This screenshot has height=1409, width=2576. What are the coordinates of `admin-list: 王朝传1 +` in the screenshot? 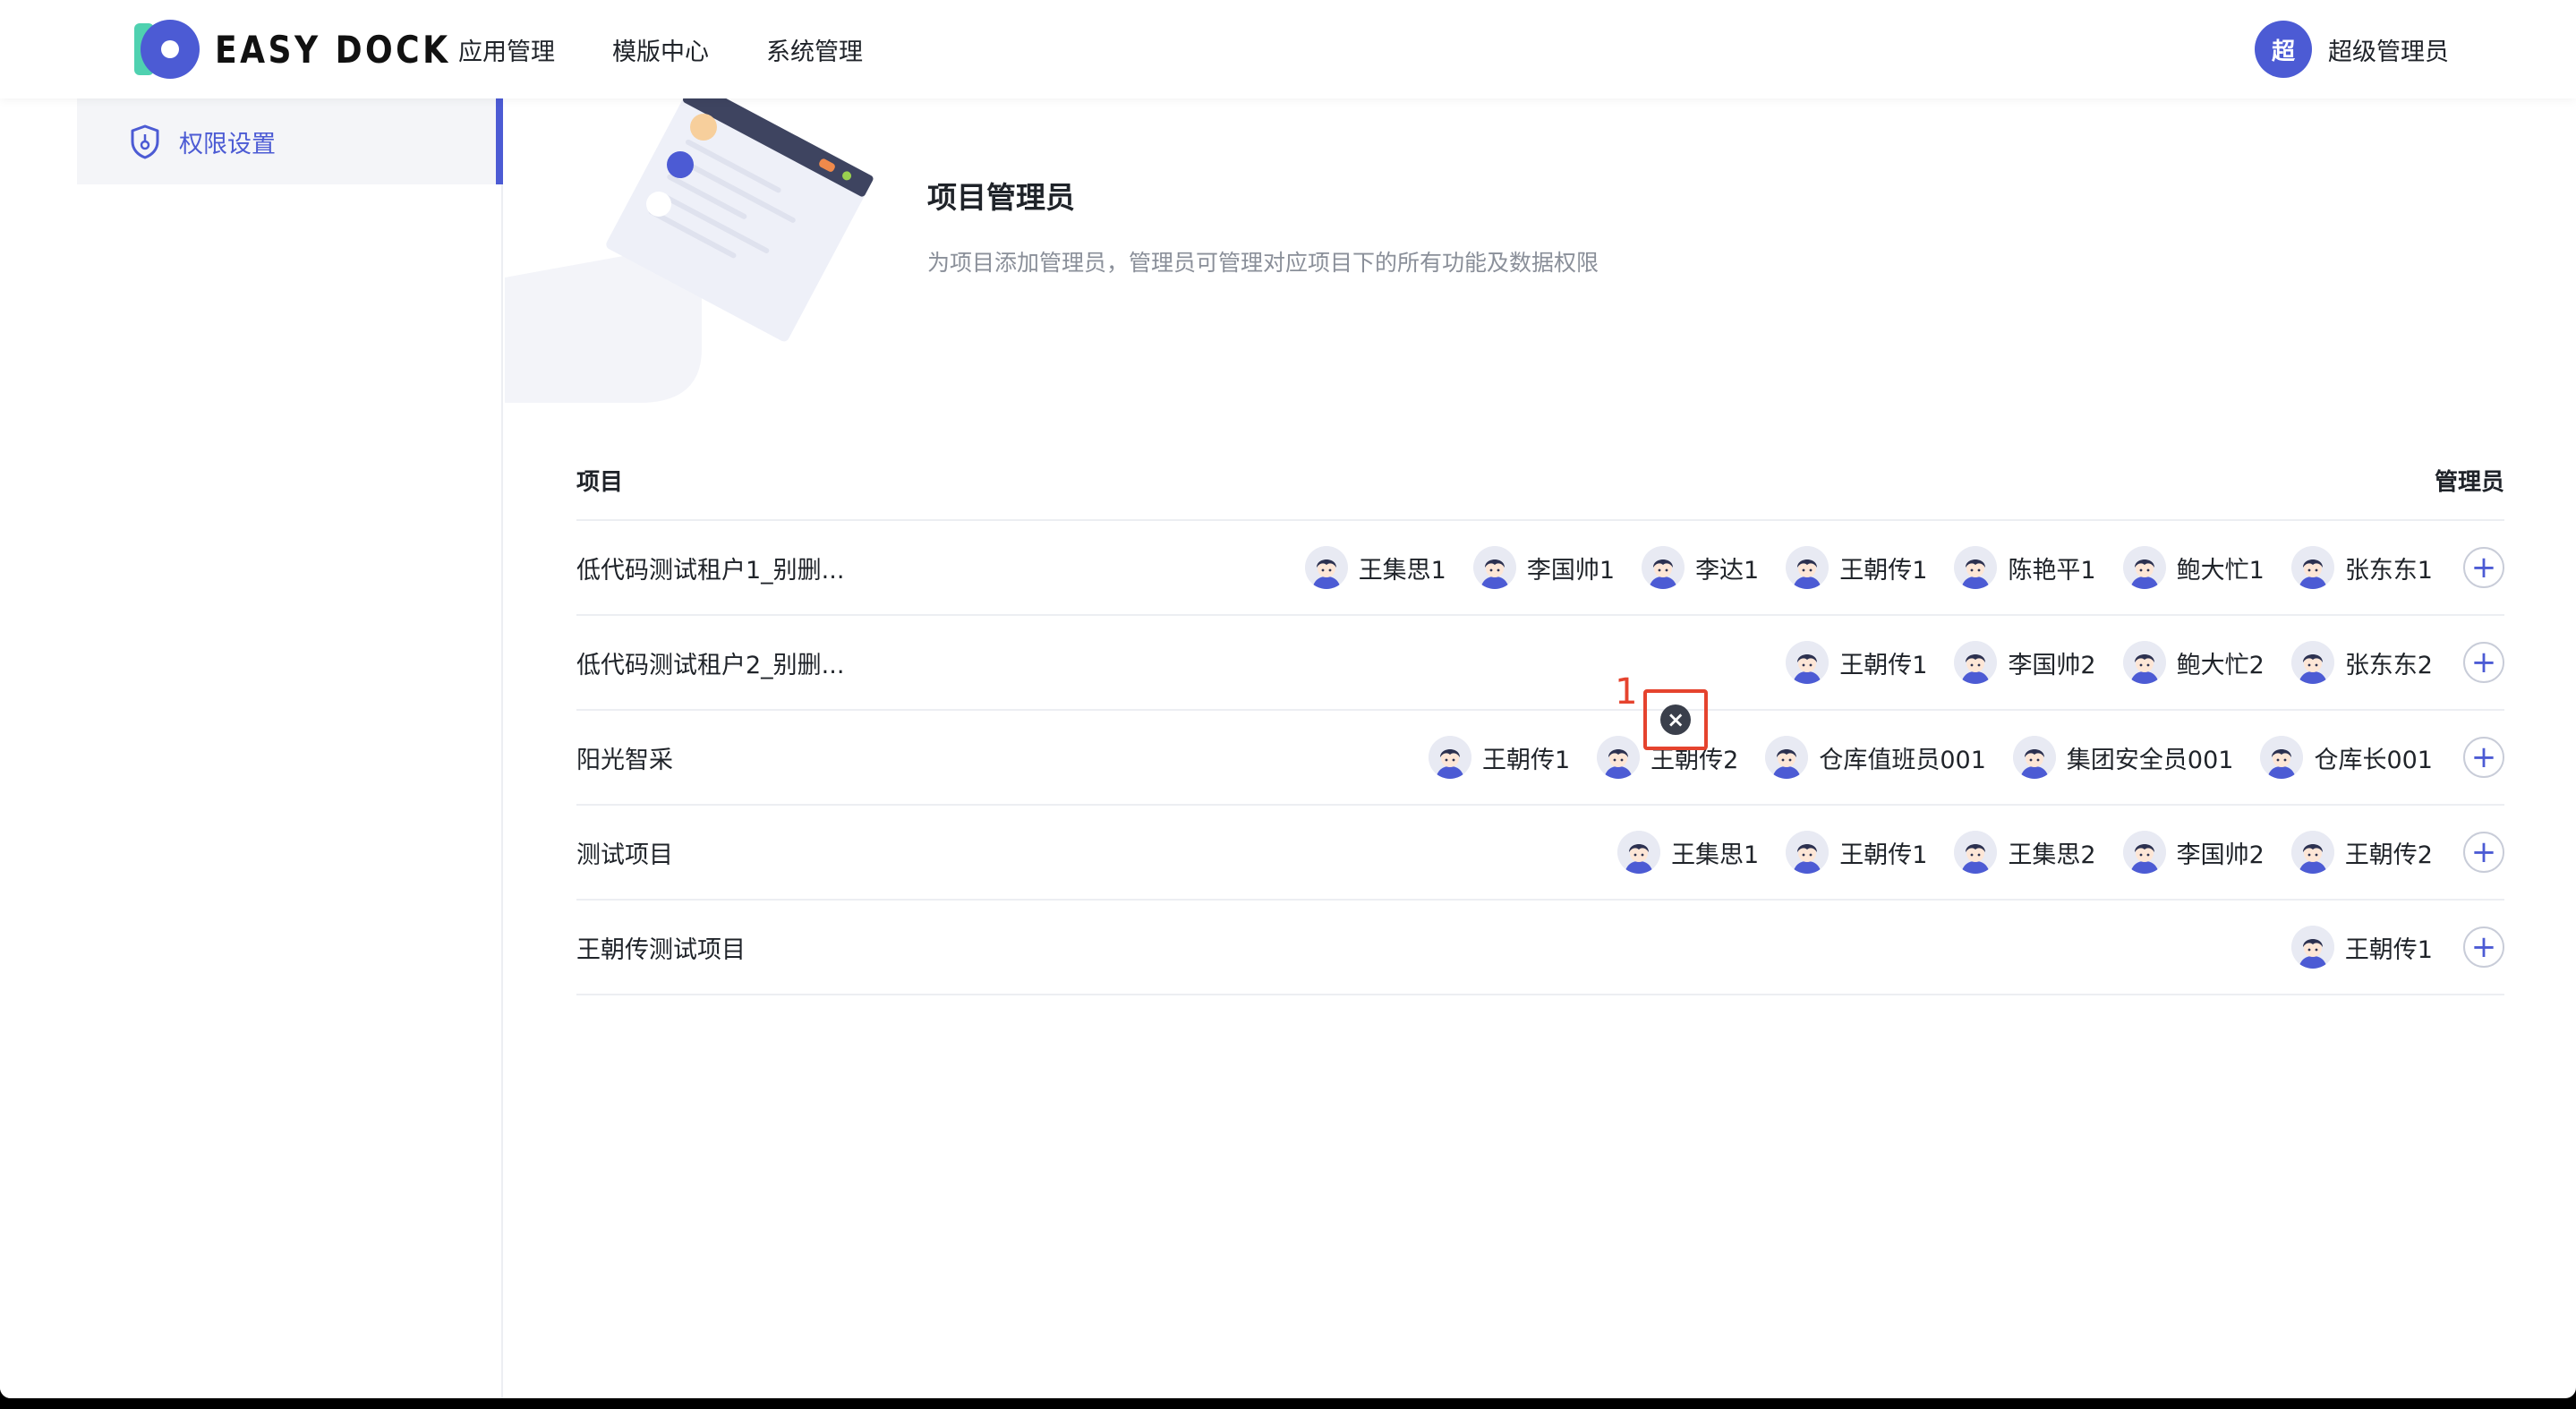 It's located at (2384, 947).